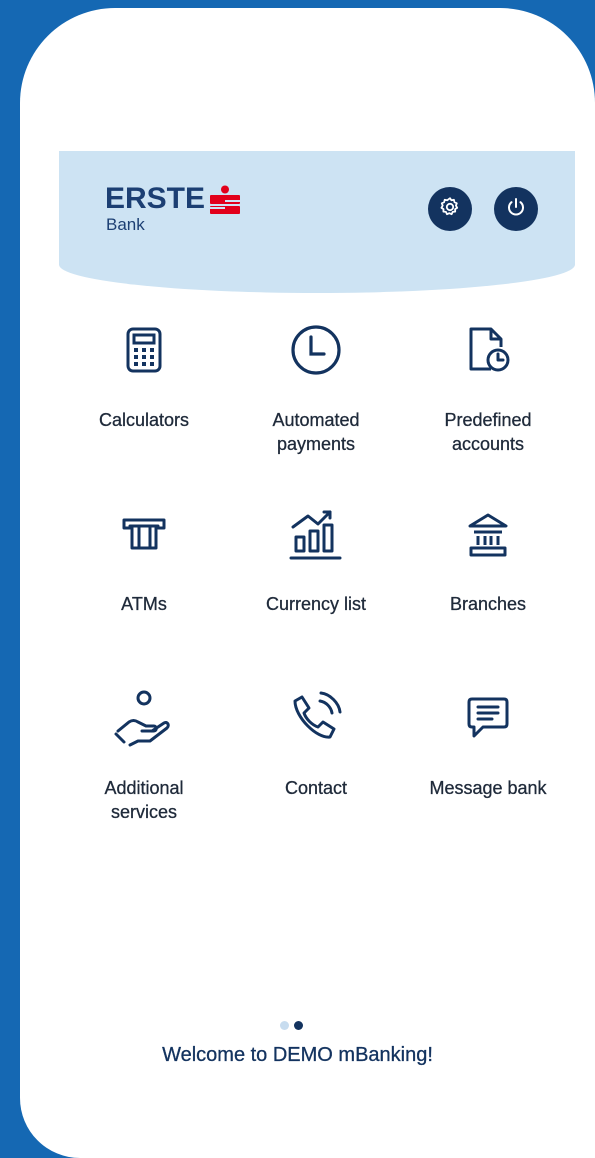 The height and width of the screenshot is (1158, 595). What do you see at coordinates (488, 388) in the screenshot?
I see `menu-item-predefined-accounts: Predefined accounts` at bounding box center [488, 388].